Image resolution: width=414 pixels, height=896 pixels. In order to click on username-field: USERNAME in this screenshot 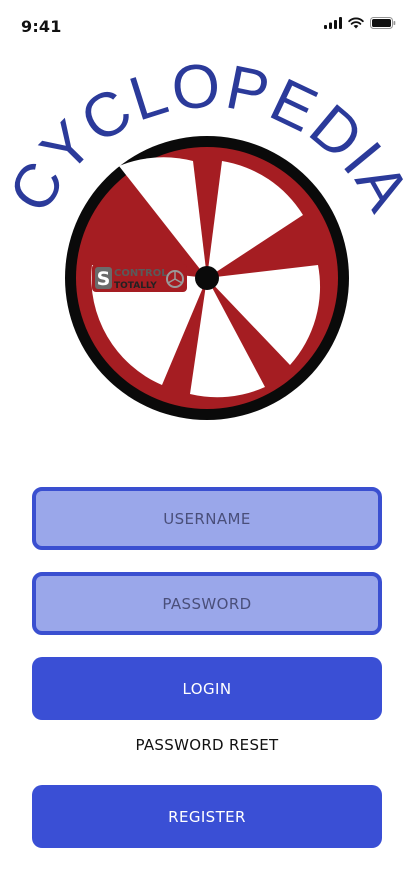, I will do `click(207, 518)`.